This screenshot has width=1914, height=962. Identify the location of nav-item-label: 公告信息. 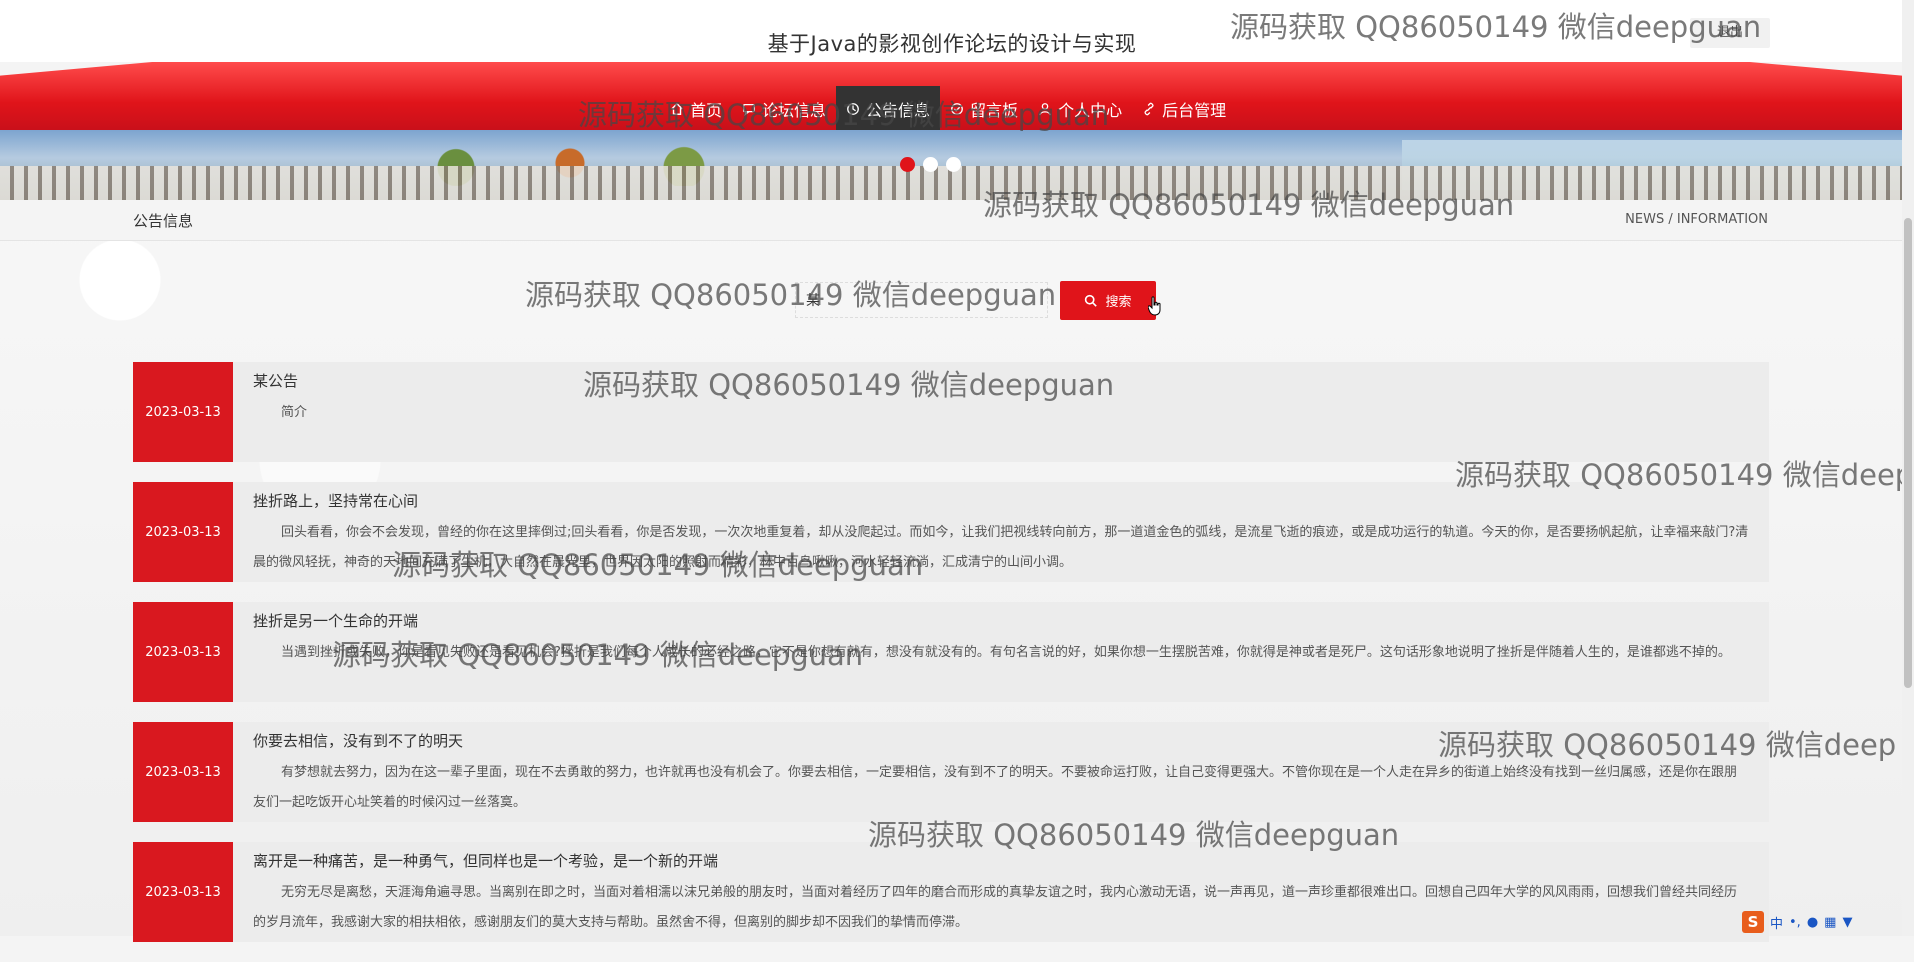
(898, 110).